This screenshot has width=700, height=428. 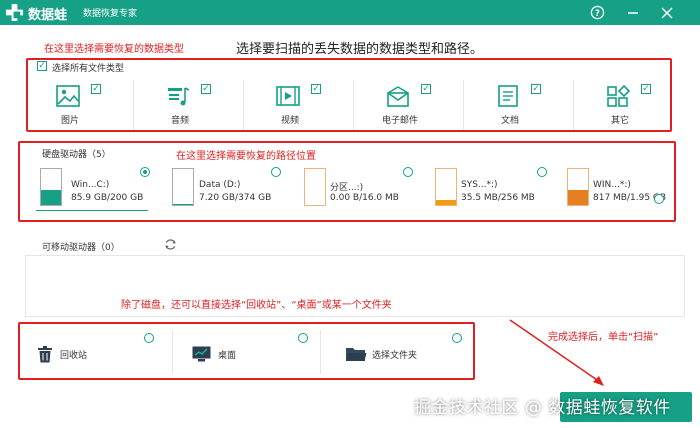 What do you see at coordinates (48, 15) in the screenshot?
I see `app-name: 数据蛙` at bounding box center [48, 15].